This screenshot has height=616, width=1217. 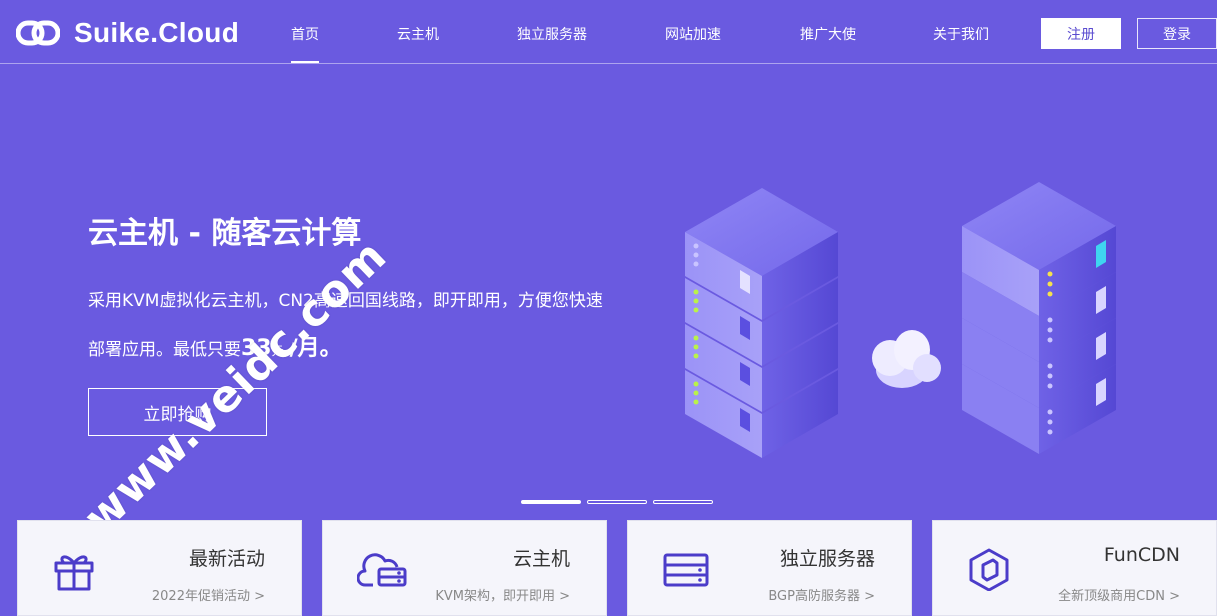 What do you see at coordinates (74, 573) in the screenshot?
I see `gift-icon` at bounding box center [74, 573].